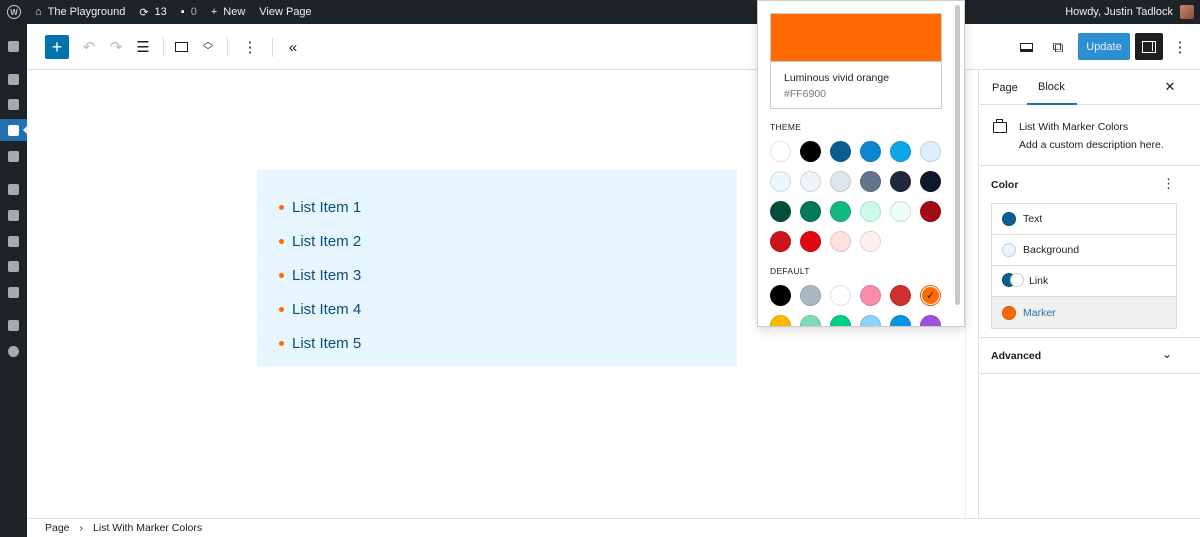 Image resolution: width=1200 pixels, height=537 pixels. What do you see at coordinates (227, 47) in the screenshot?
I see `toolbar-divider` at bounding box center [227, 47].